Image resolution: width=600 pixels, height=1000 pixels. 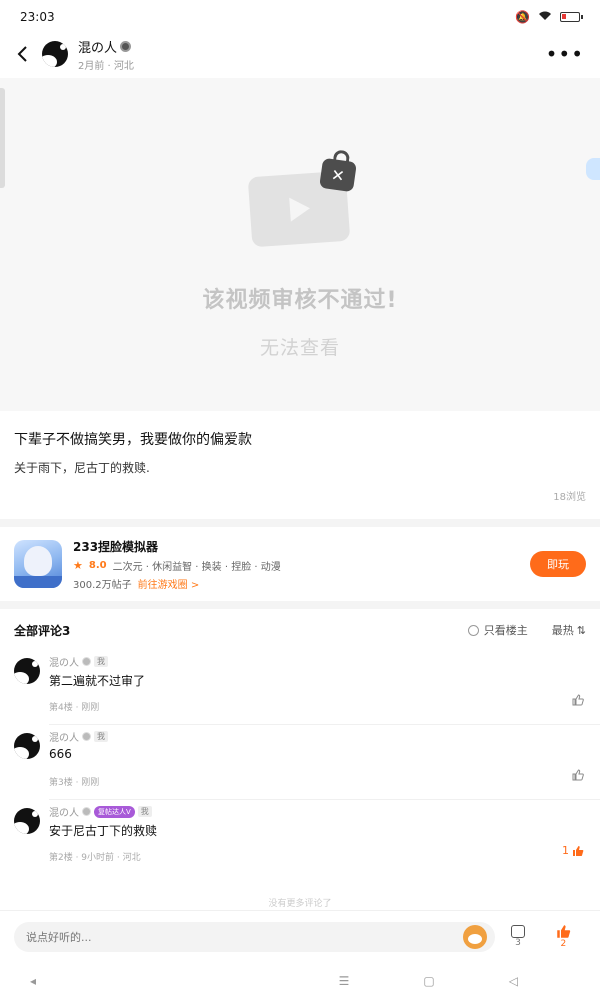 I want to click on no-more-comments: 没有更多评论了, so click(x=300, y=904).